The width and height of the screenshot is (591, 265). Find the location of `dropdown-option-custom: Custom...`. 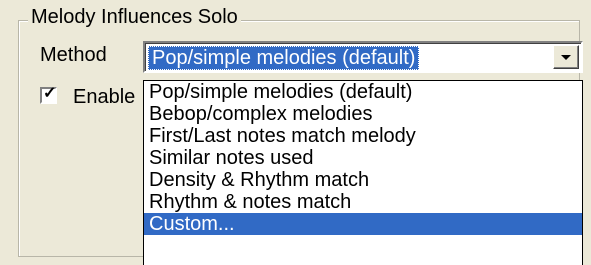

dropdown-option-custom: Custom... is located at coordinates (363, 224).